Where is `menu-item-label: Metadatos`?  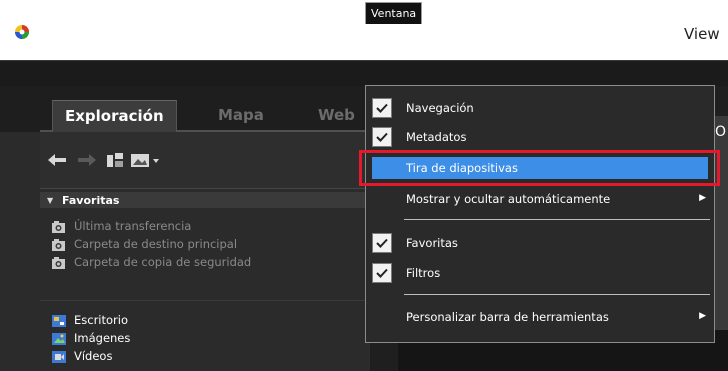 menu-item-label: Metadatos is located at coordinates (436, 137).